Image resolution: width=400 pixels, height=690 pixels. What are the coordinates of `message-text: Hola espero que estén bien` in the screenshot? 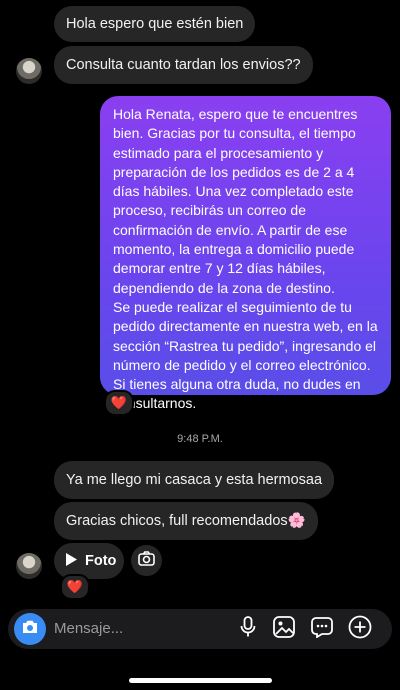 It's located at (155, 24).